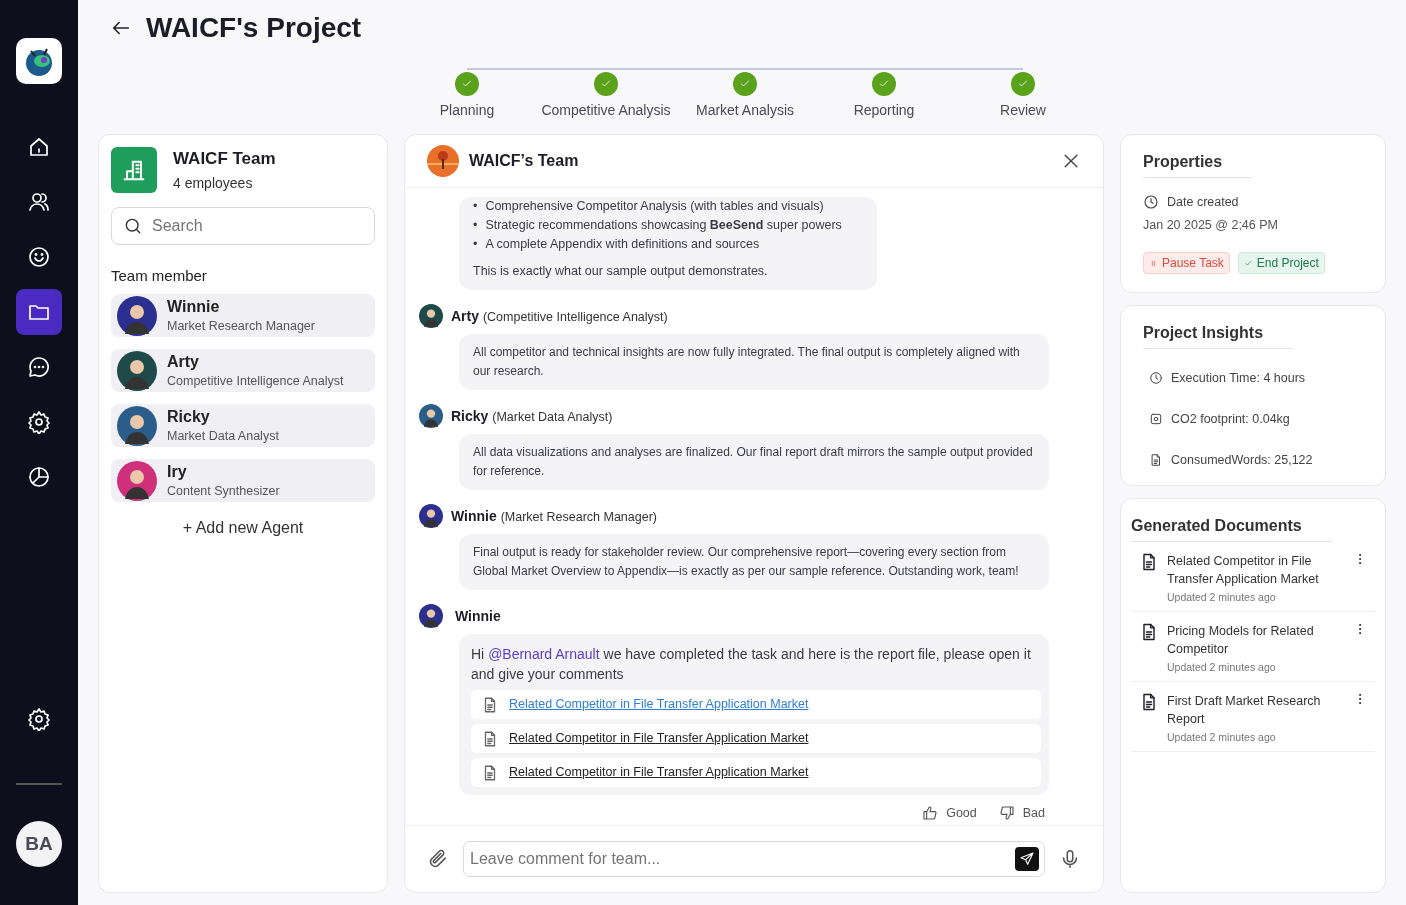  I want to click on bad-button: Bad, so click(1021, 813).